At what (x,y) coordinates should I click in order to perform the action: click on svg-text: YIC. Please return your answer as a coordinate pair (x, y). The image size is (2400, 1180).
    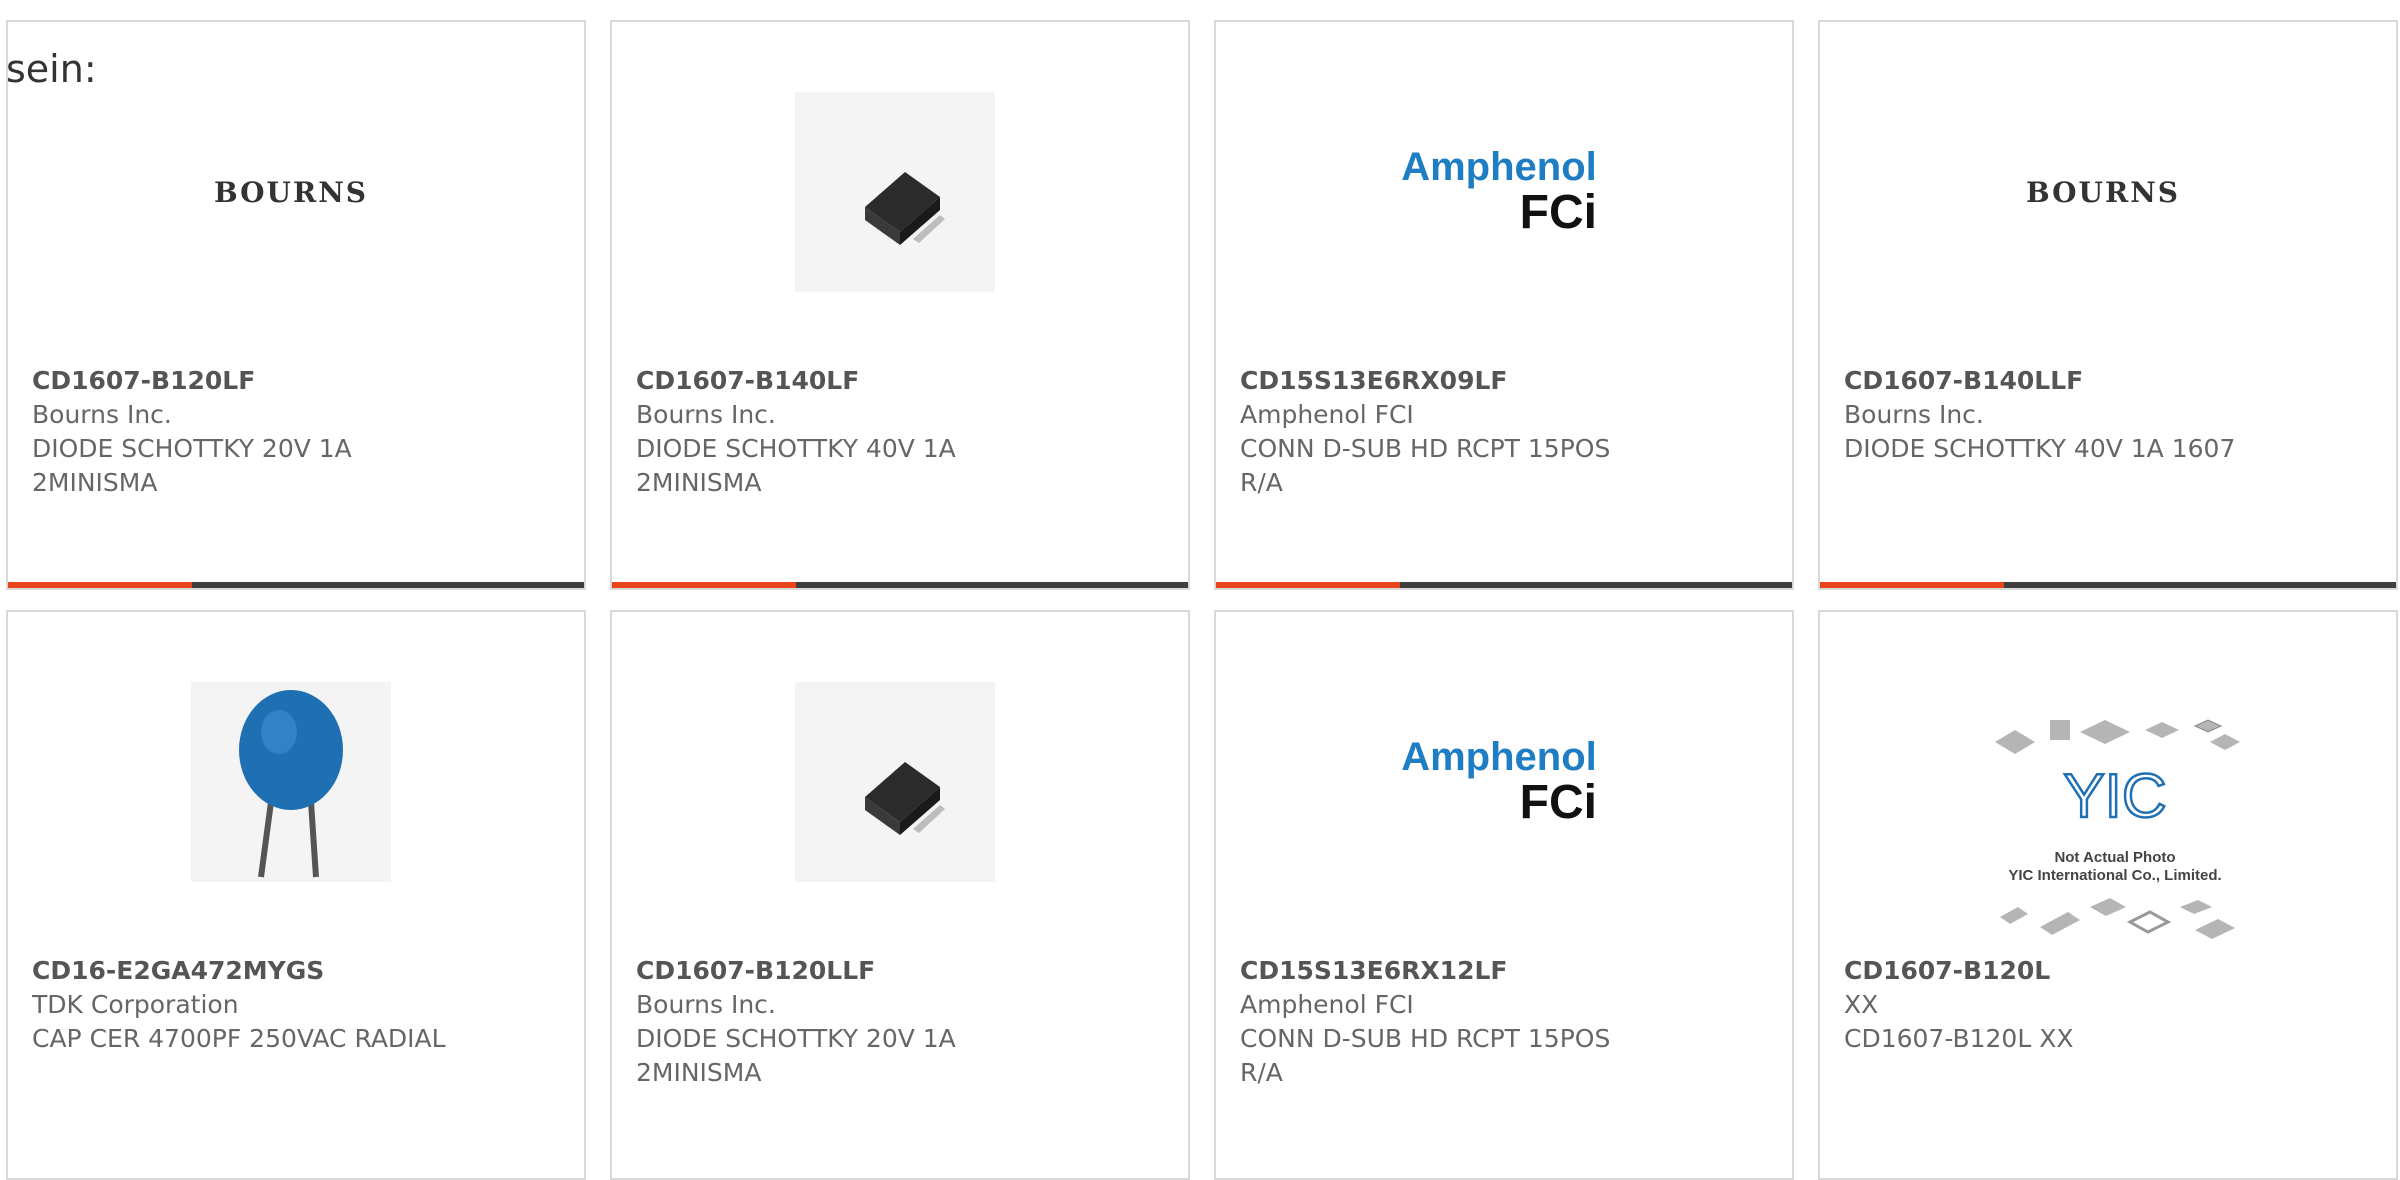
    Looking at the image, I should click on (2114, 796).